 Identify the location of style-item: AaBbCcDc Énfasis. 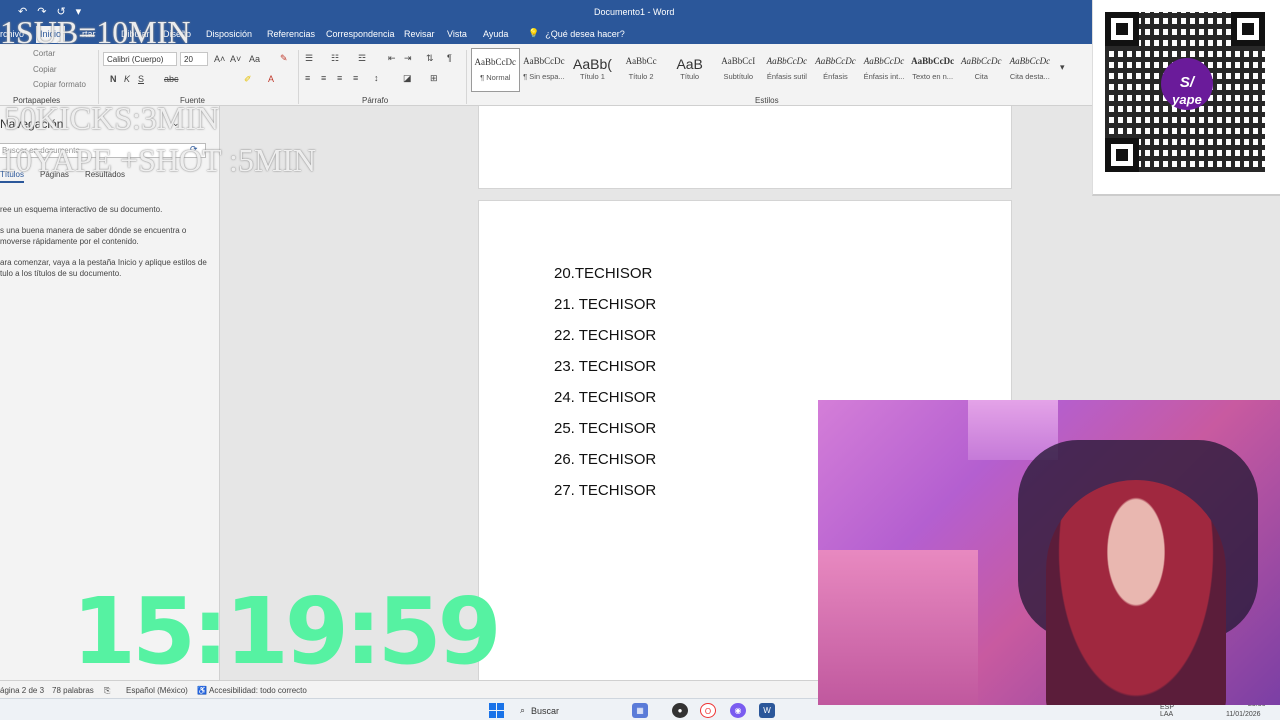
(835, 70).